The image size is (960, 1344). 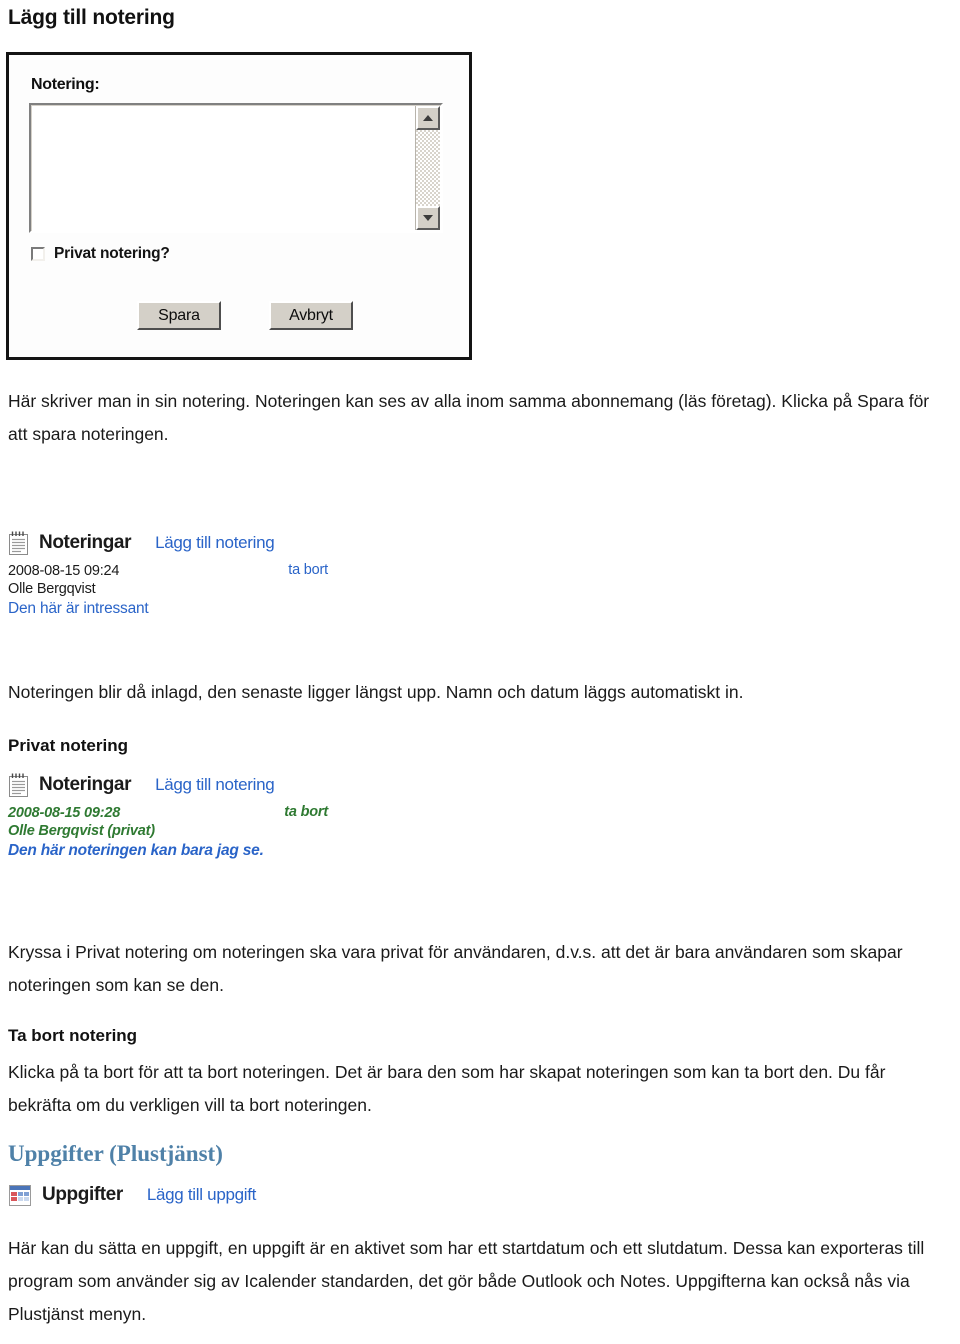 I want to click on add-note-dialog: Notering: Privat notering? Spara Avbryt, so click(x=239, y=206).